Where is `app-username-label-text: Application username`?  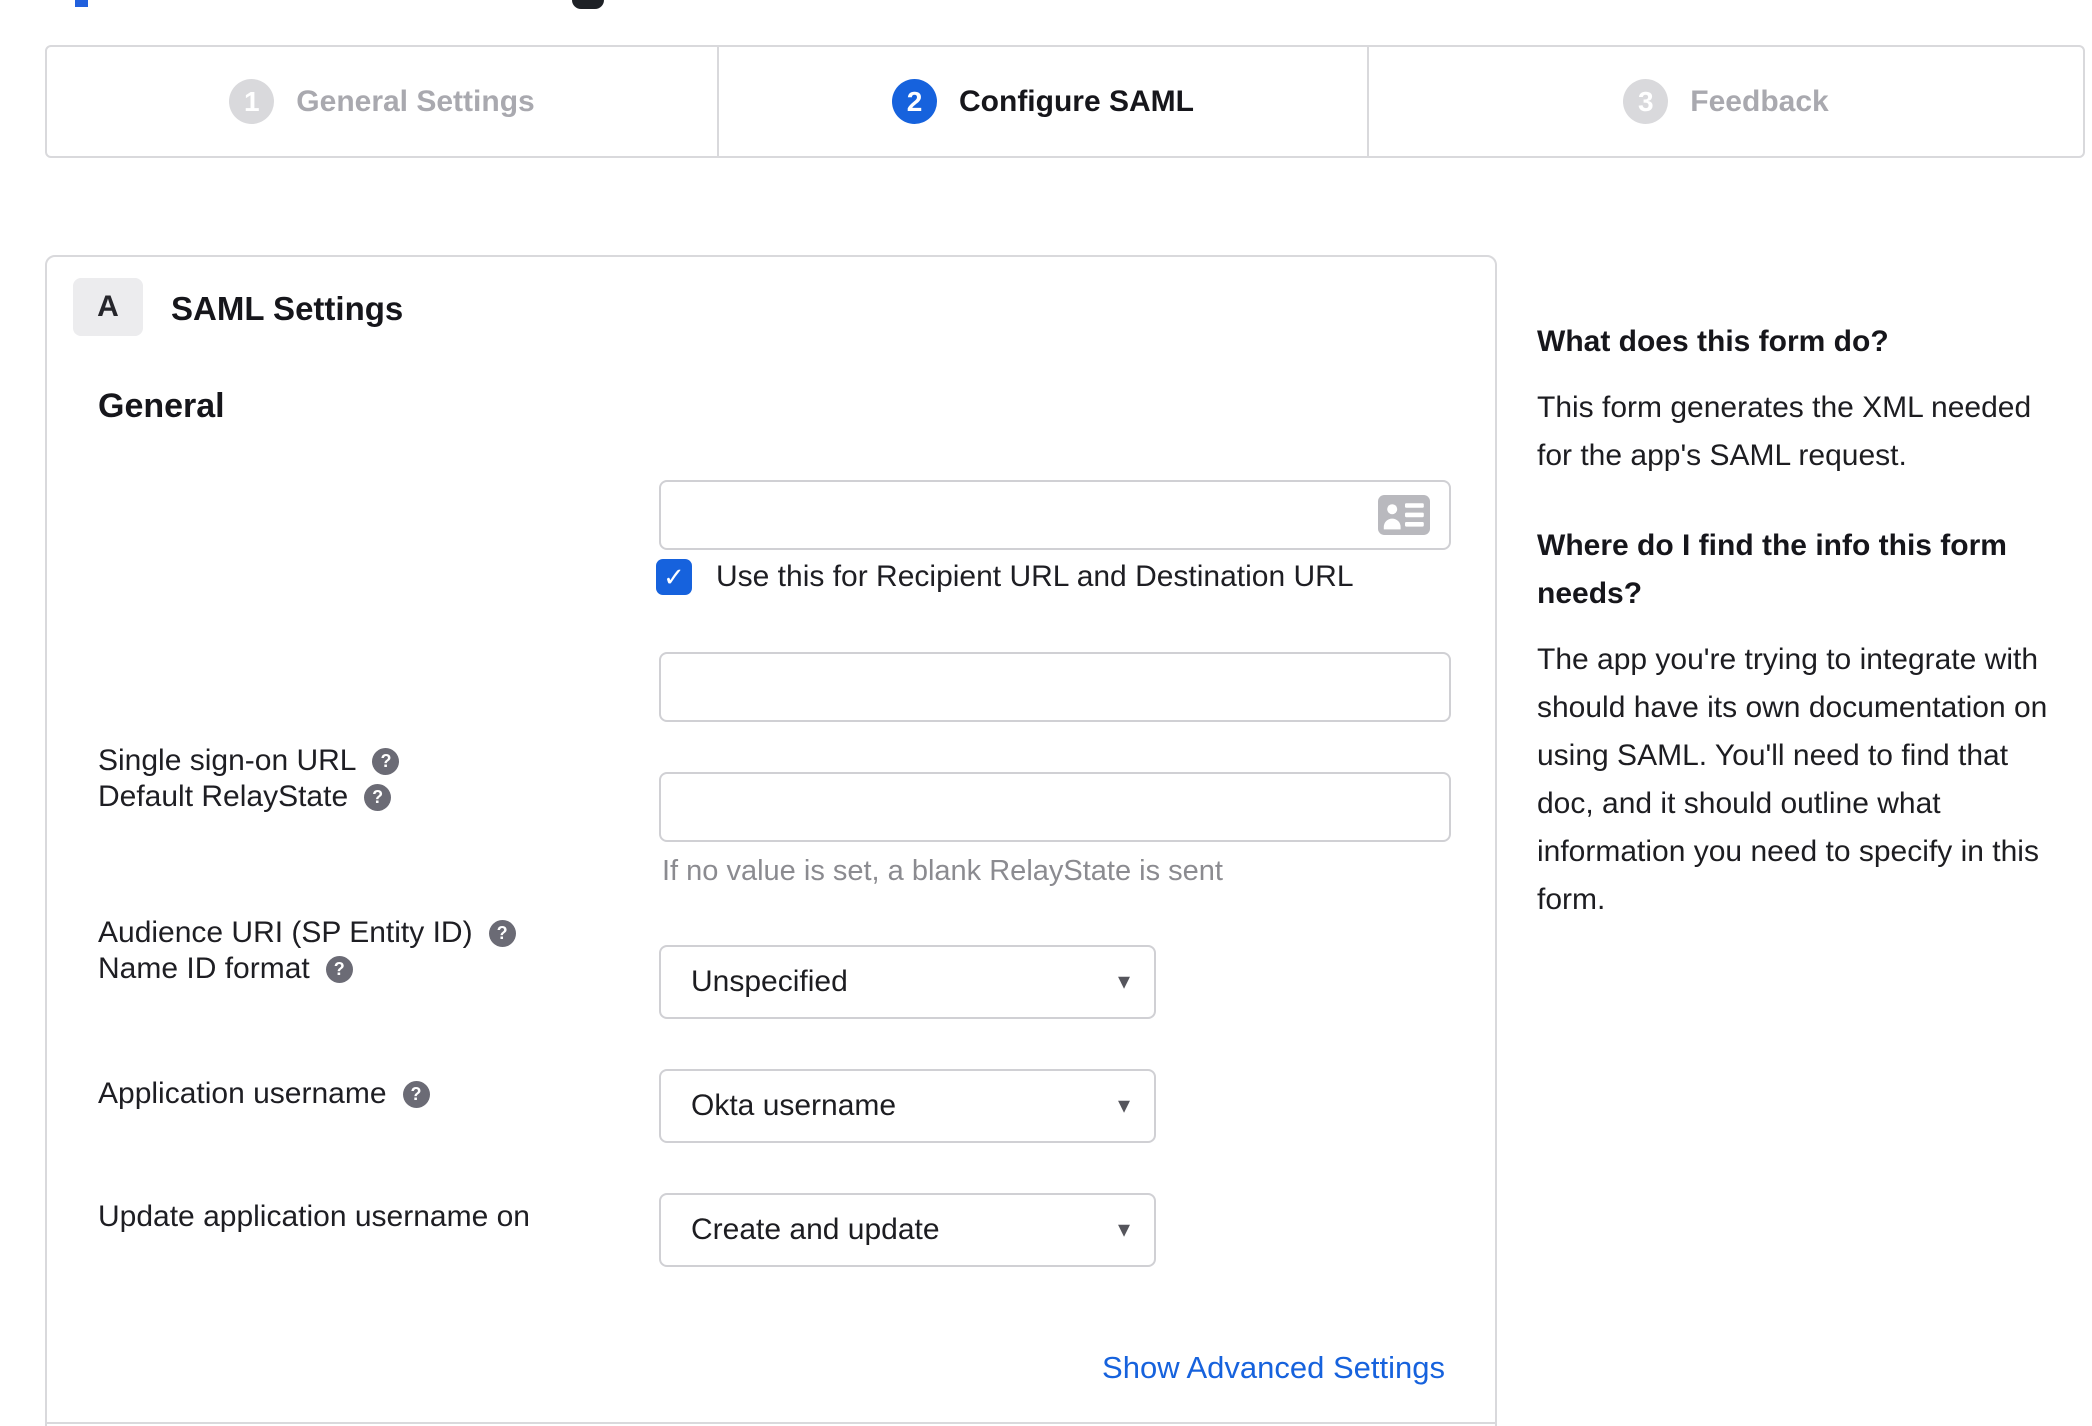 app-username-label-text: Application username is located at coordinates (242, 1093).